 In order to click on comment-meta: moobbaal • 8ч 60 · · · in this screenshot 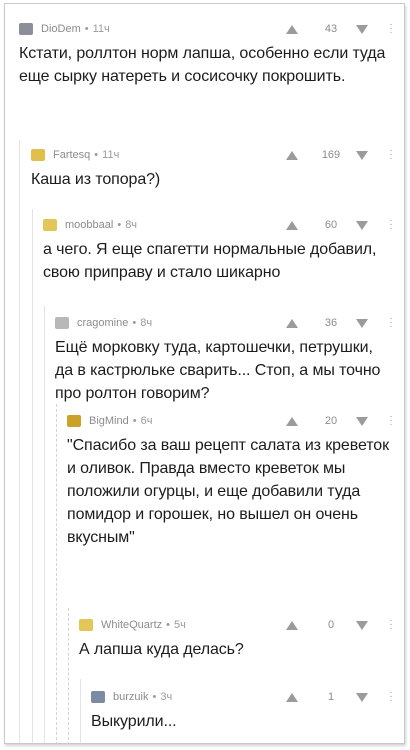, I will do `click(218, 225)`.